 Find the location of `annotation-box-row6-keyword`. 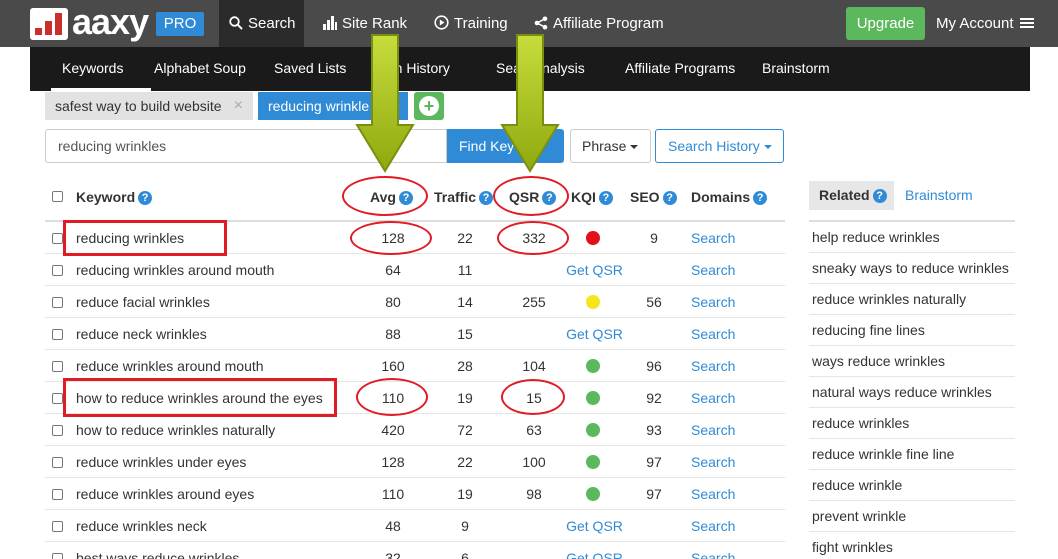

annotation-box-row6-keyword is located at coordinates (200, 397).